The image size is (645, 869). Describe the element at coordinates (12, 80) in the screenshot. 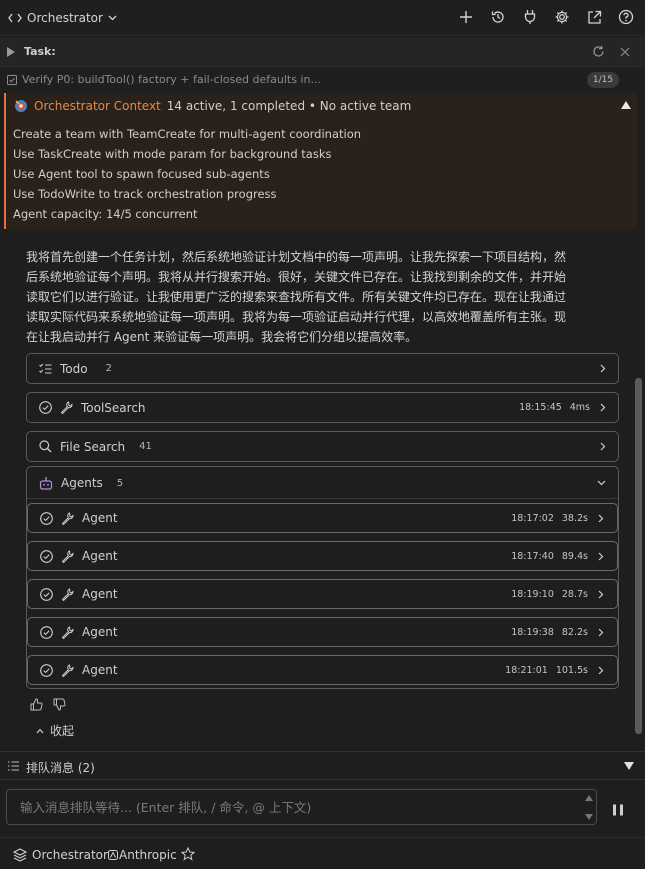

I see `checkbox-icon` at that location.